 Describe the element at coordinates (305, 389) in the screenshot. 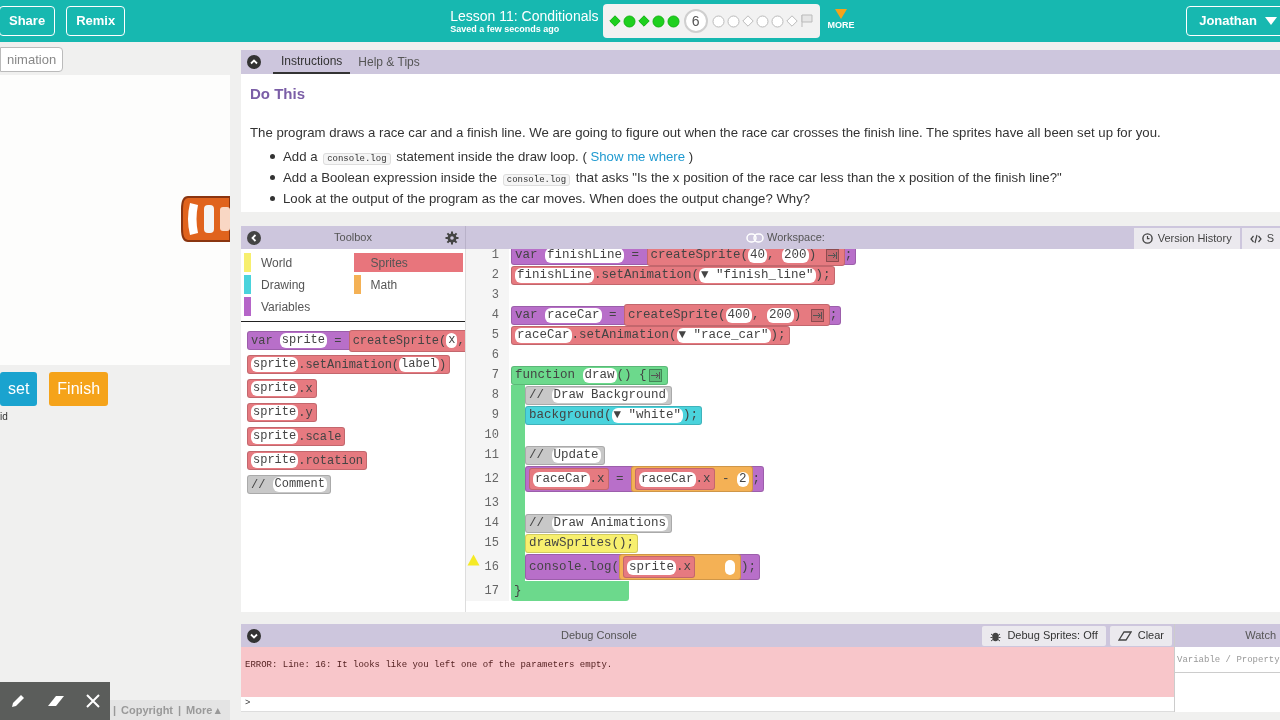

I see `code-text: .x` at that location.